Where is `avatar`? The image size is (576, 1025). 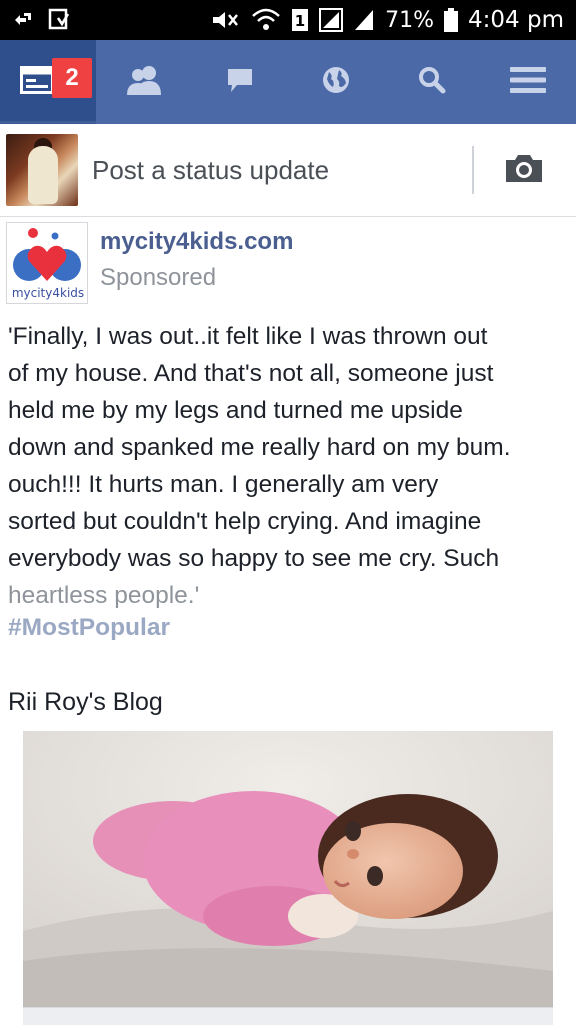
avatar is located at coordinates (42, 170).